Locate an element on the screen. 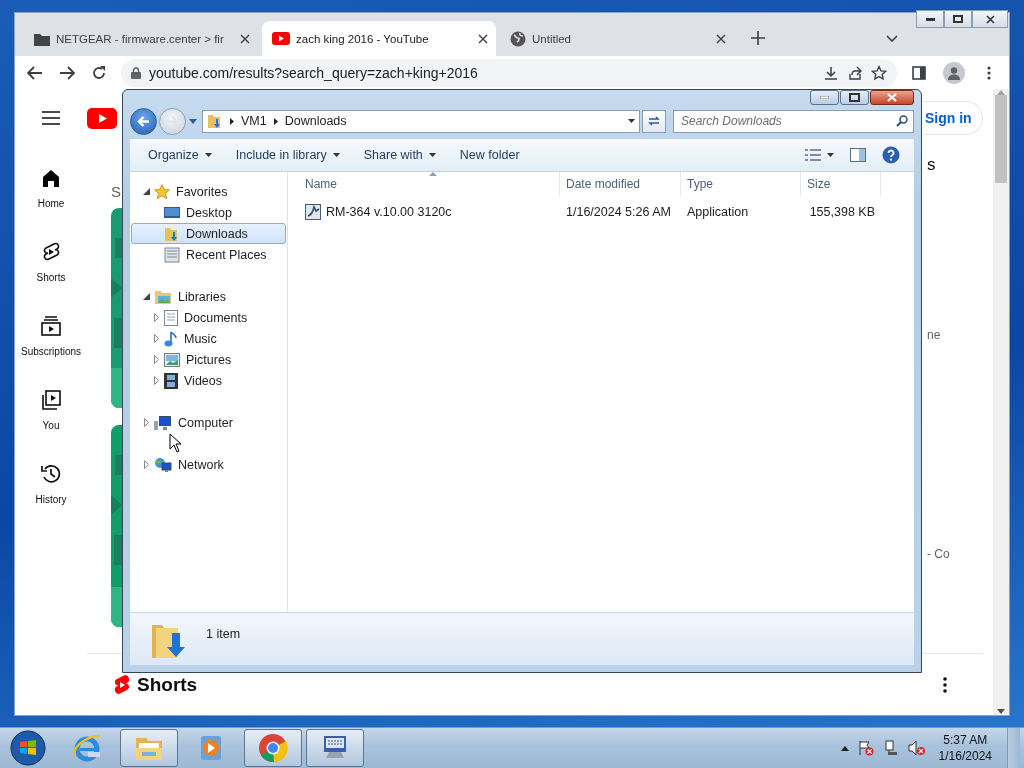  section-heading: S is located at coordinates (116, 192).